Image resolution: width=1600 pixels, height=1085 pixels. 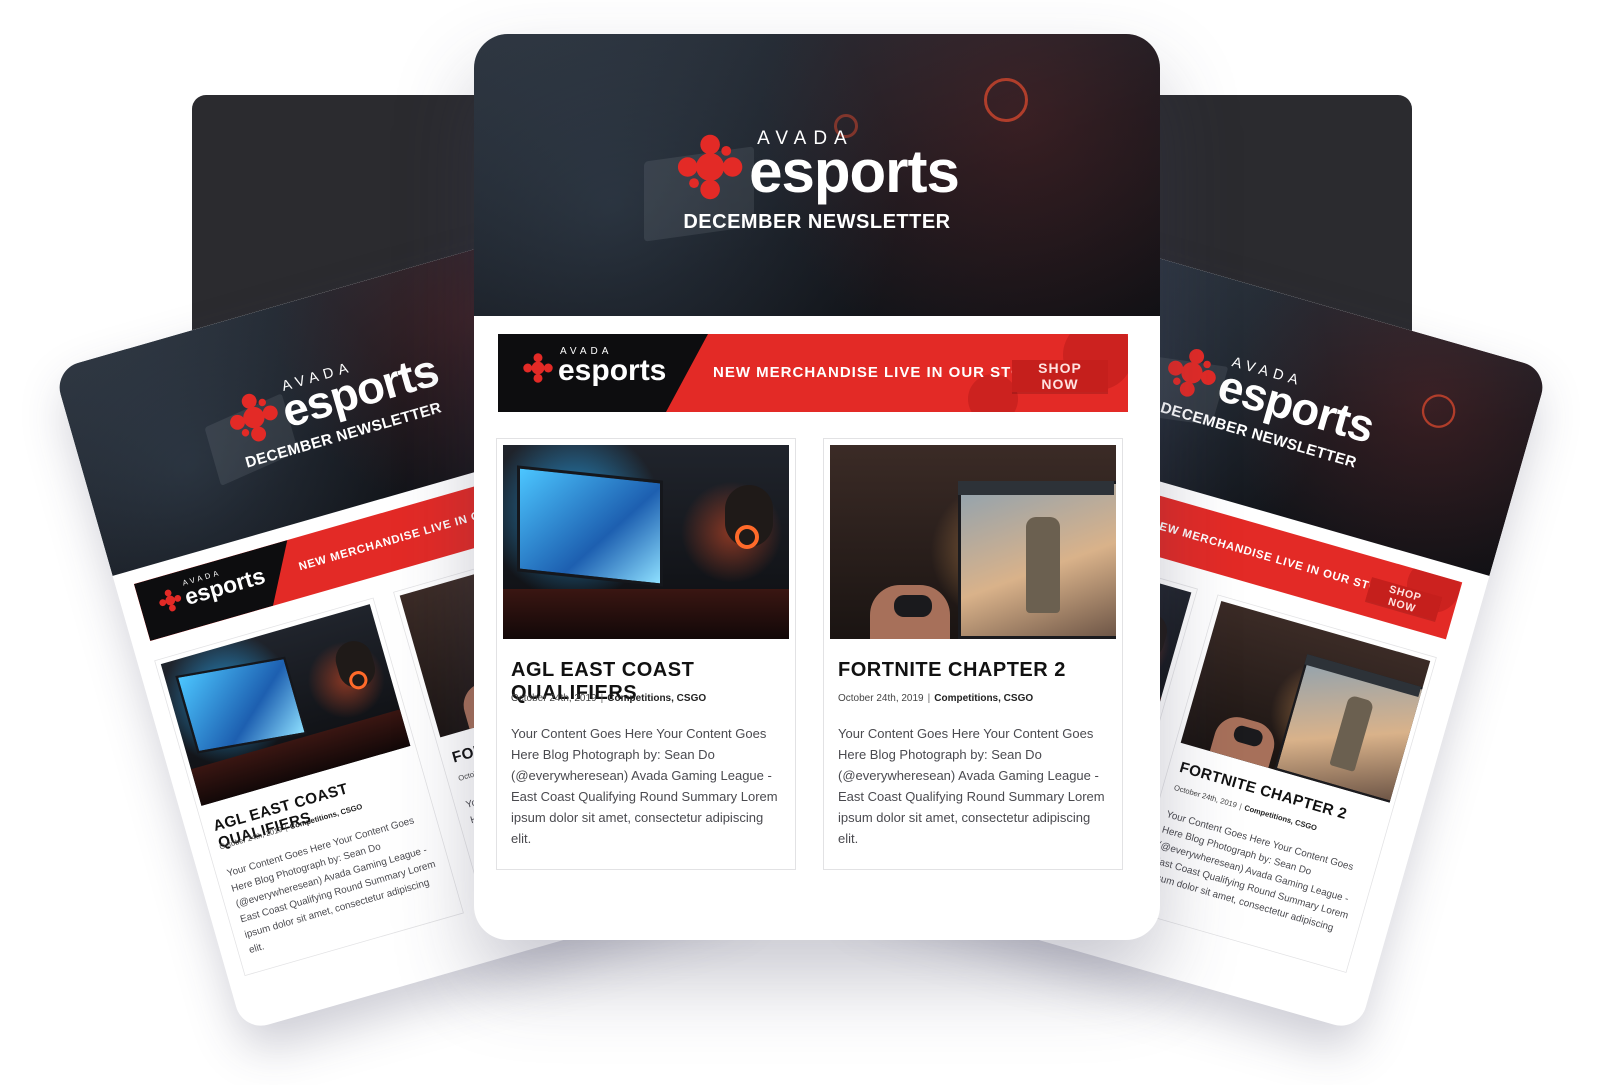 What do you see at coordinates (1043, 565) in the screenshot?
I see `thumb-character` at bounding box center [1043, 565].